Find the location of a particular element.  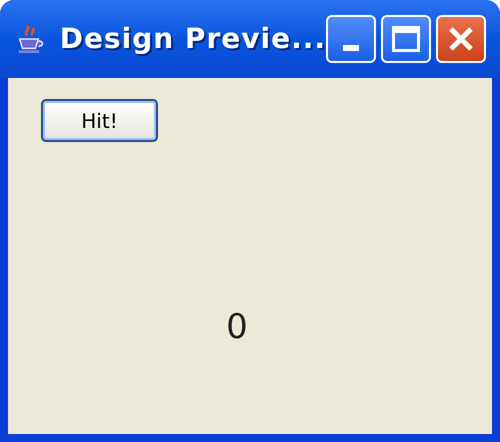

hit-button: Hit! is located at coordinates (99, 120).